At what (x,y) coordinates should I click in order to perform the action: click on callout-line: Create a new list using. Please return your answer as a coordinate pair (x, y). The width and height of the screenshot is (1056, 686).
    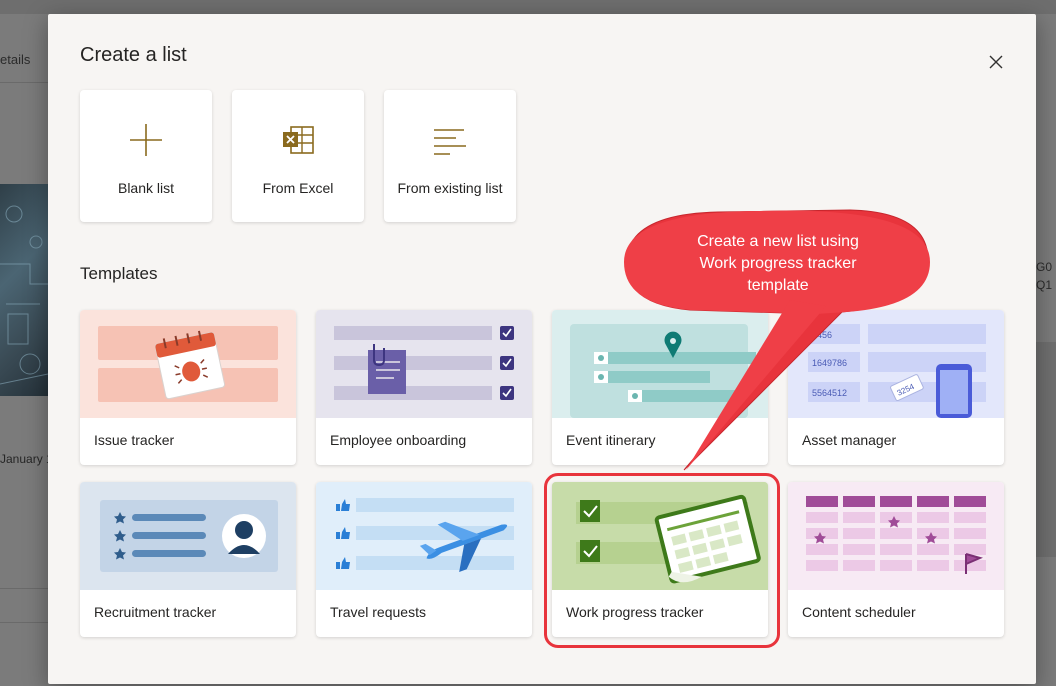
    Looking at the image, I should click on (778, 241).